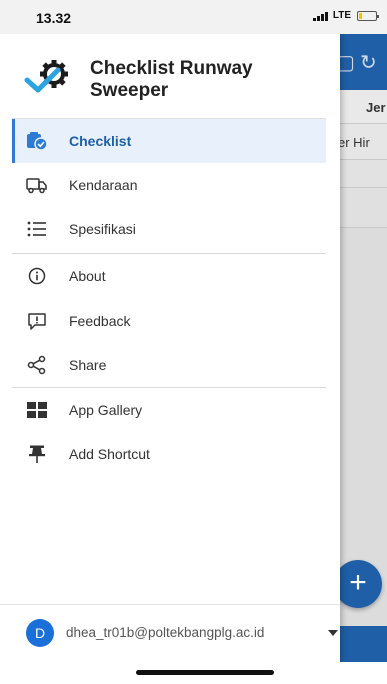  I want to click on account-switcher: D dhea_tr01b@poltekbangplg.ac.id, so click(170, 633).